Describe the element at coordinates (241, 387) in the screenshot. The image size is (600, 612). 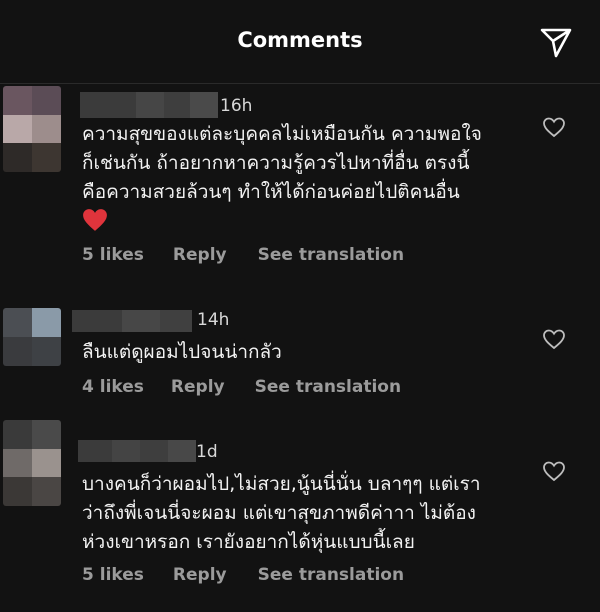
I see `comment-actions: 4 likes Reply See translation` at that location.